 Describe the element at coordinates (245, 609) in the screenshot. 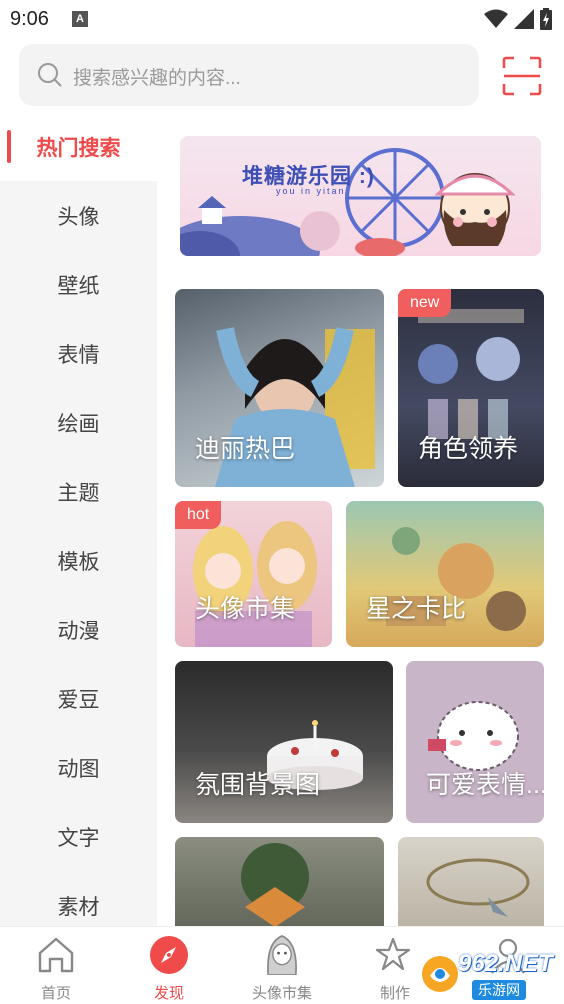

I see `card-label: 头像市集` at that location.